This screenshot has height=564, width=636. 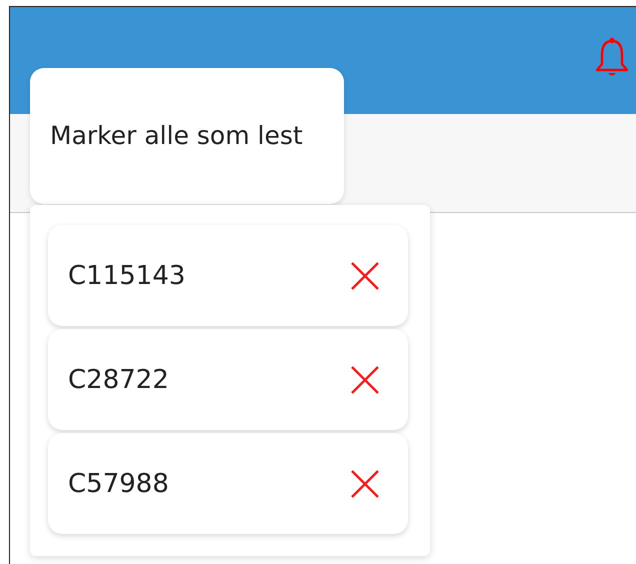 What do you see at coordinates (228, 275) in the screenshot?
I see `notification-card: C115143` at bounding box center [228, 275].